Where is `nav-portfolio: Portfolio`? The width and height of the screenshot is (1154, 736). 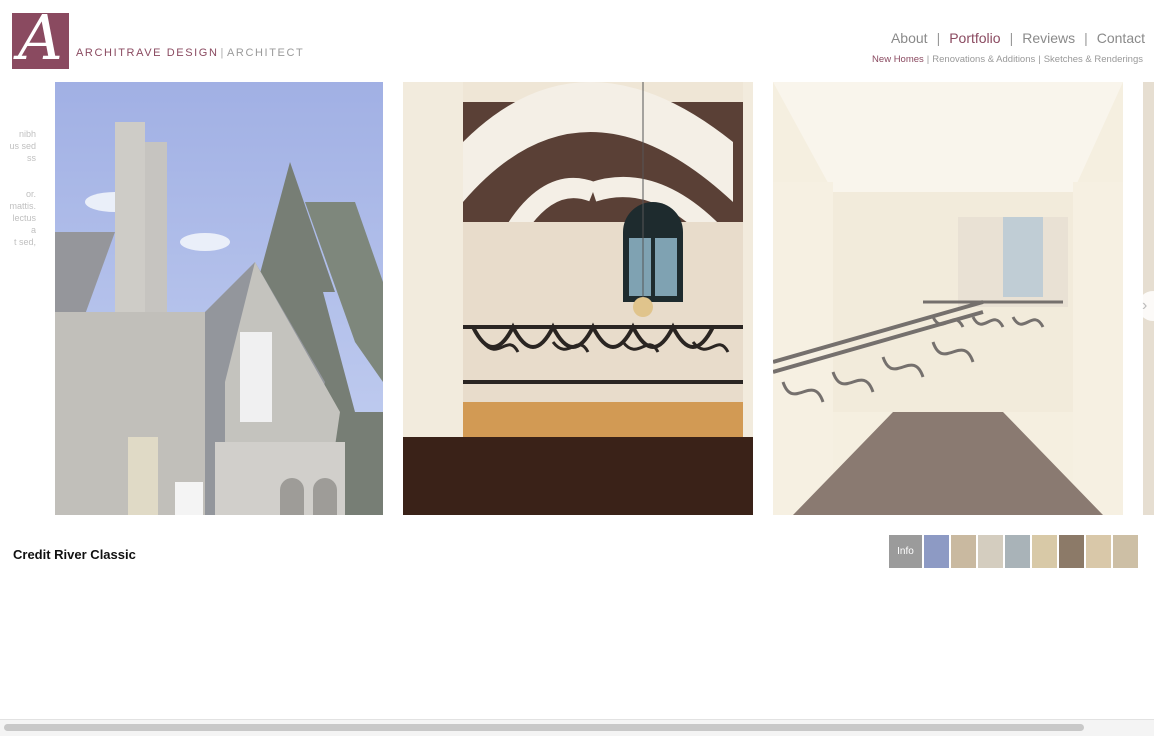
nav-portfolio: Portfolio is located at coordinates (974, 38).